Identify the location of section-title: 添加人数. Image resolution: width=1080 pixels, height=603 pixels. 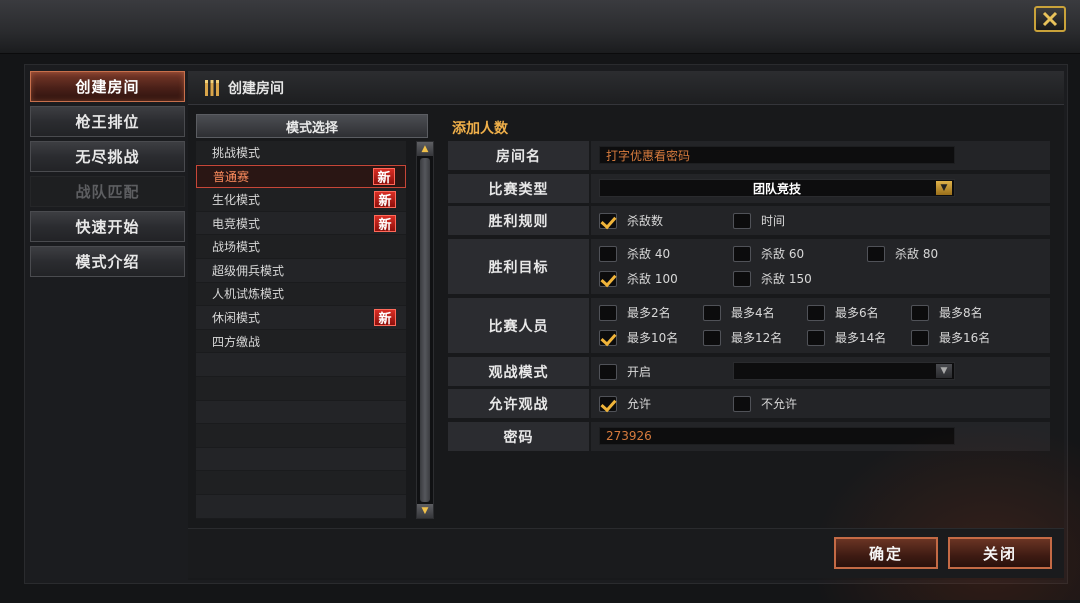
(480, 129).